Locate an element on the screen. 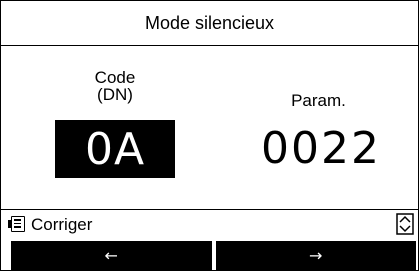  param-value-field: 0022 is located at coordinates (321, 148).